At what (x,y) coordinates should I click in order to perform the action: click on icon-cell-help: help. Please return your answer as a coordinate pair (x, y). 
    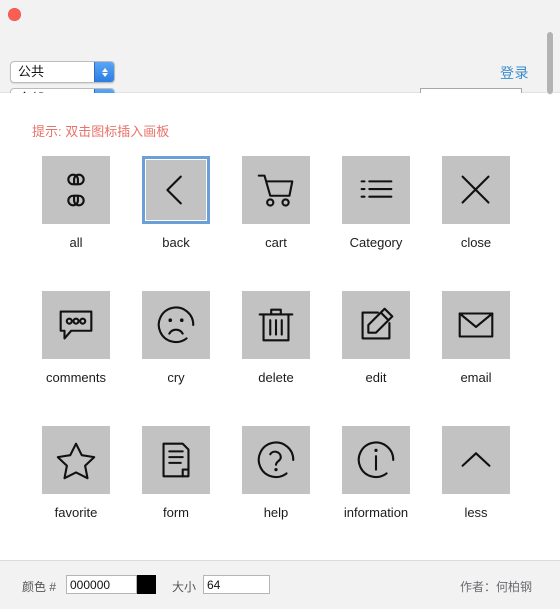
    Looking at the image, I should click on (276, 493).